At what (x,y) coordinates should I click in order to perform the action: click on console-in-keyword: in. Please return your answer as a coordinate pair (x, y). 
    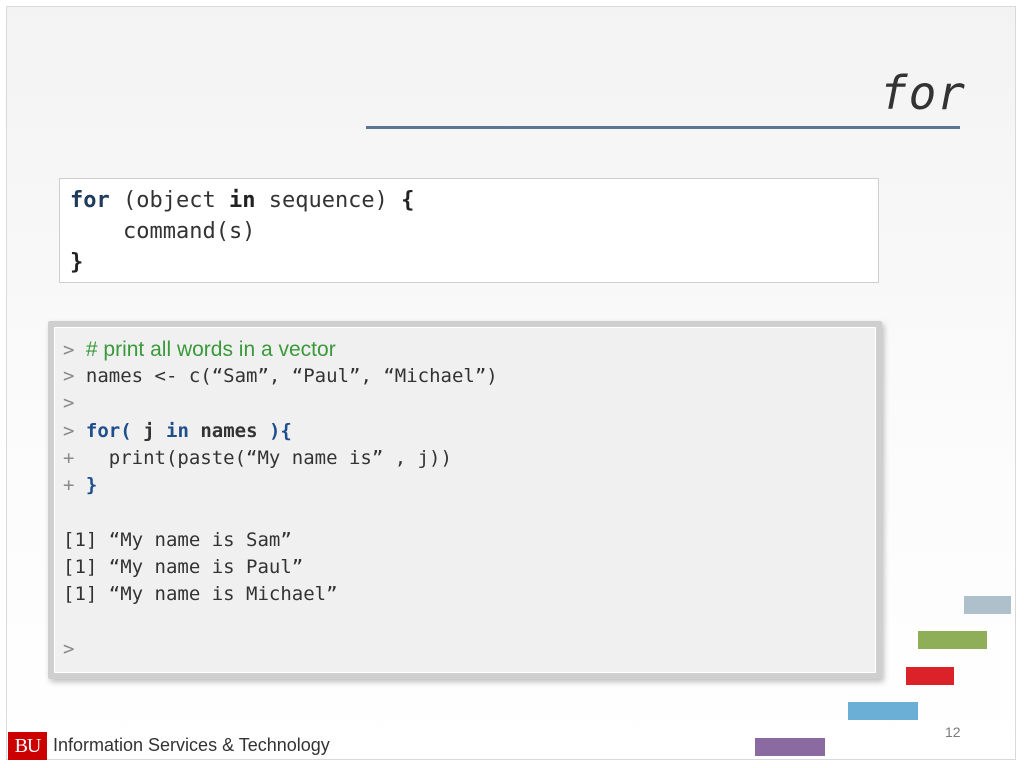
    Looking at the image, I should click on (177, 431).